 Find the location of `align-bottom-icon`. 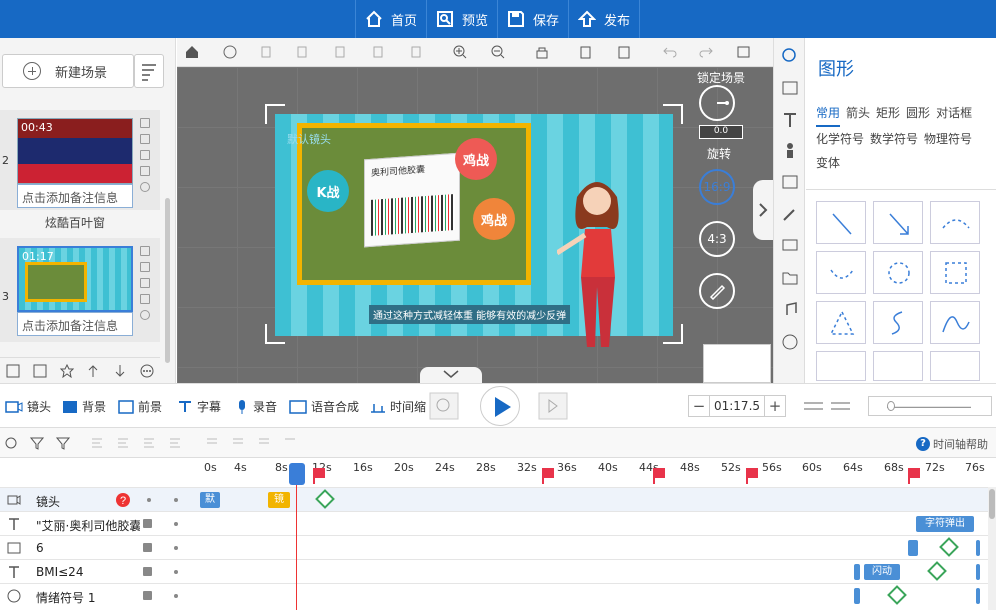

align-bottom-icon is located at coordinates (378, 52).